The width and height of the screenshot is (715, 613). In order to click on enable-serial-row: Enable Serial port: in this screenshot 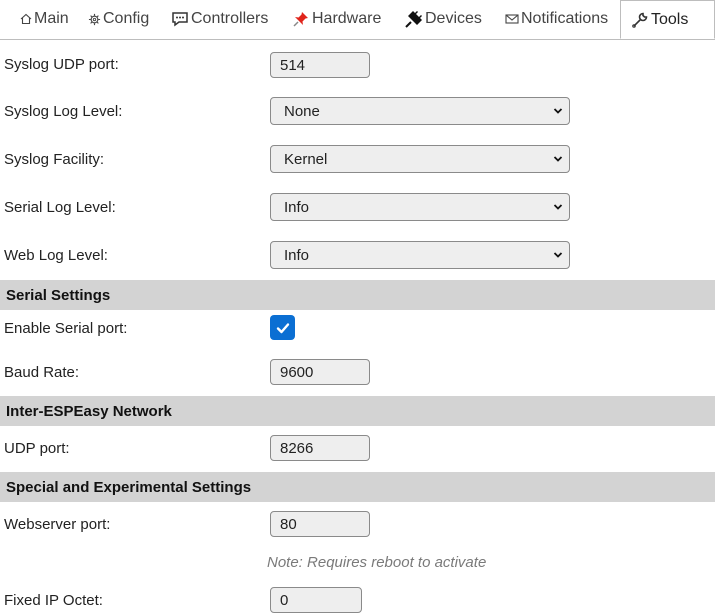, I will do `click(357, 329)`.